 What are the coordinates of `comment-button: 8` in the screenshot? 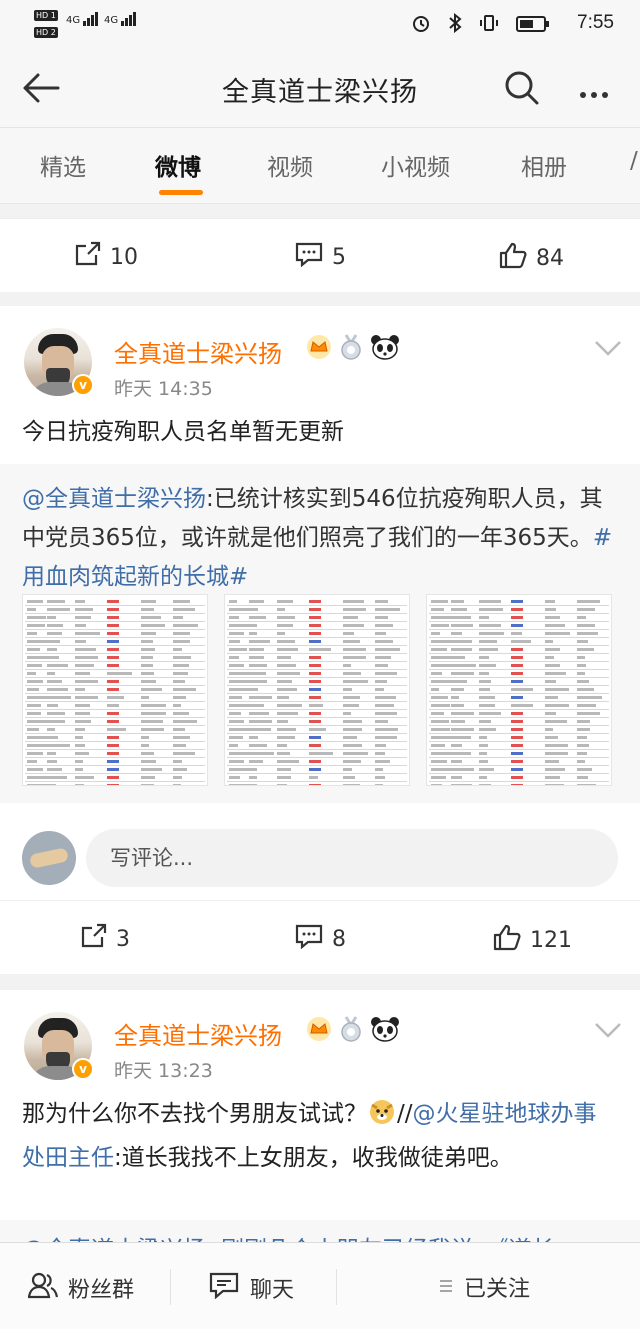 It's located at (320, 939).